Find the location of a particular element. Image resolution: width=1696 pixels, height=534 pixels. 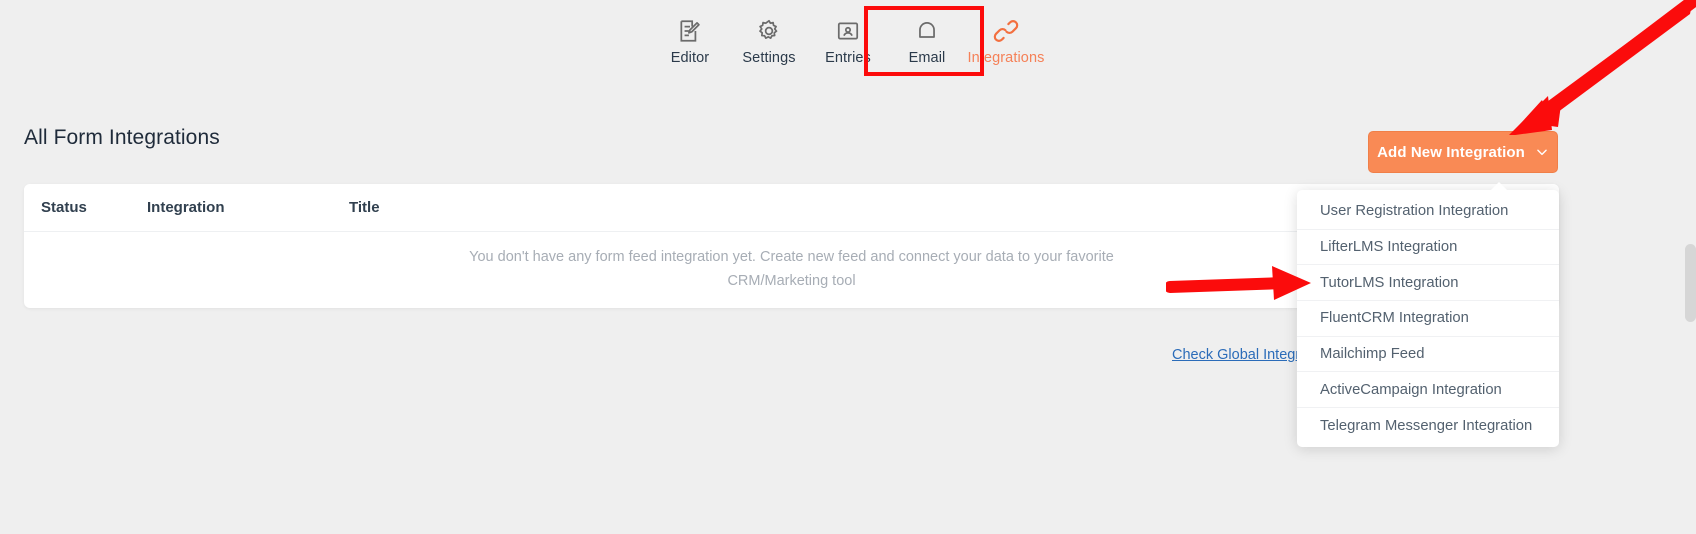

chevron-down-icon is located at coordinates (1542, 152).